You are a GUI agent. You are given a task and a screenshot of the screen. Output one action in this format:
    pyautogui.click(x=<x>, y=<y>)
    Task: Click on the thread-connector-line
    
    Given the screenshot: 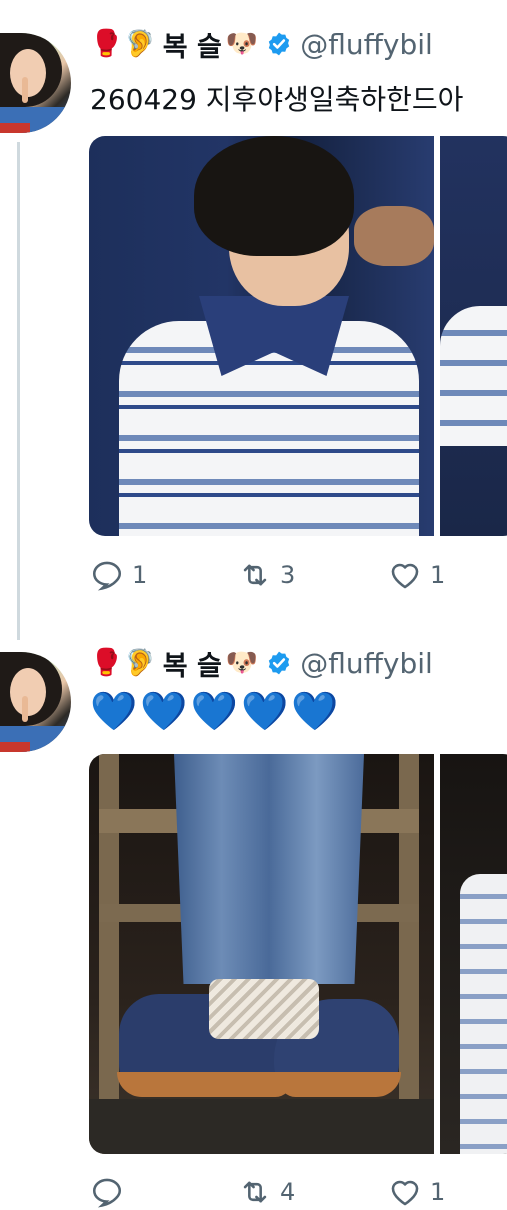 What is the action you would take?
    pyautogui.click(x=18, y=391)
    